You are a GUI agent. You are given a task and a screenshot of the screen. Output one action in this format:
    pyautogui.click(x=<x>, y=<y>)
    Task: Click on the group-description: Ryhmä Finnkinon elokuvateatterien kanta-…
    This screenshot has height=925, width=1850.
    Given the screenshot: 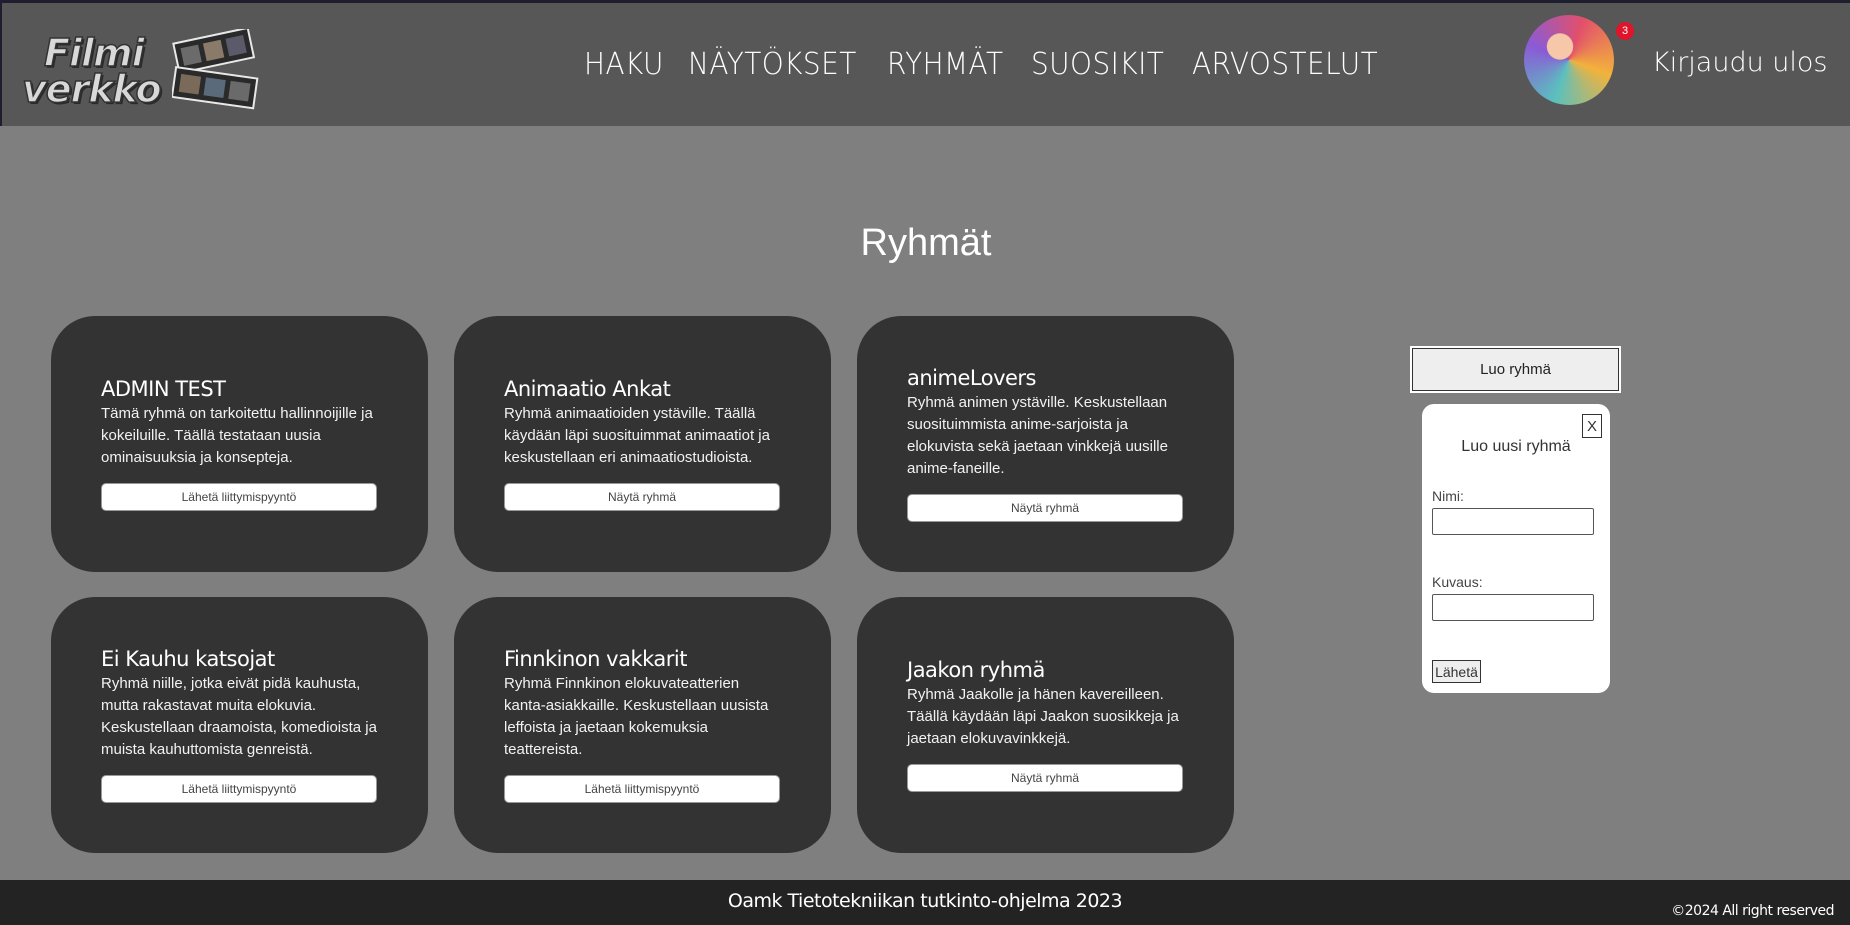 What is the action you would take?
    pyautogui.click(x=636, y=716)
    